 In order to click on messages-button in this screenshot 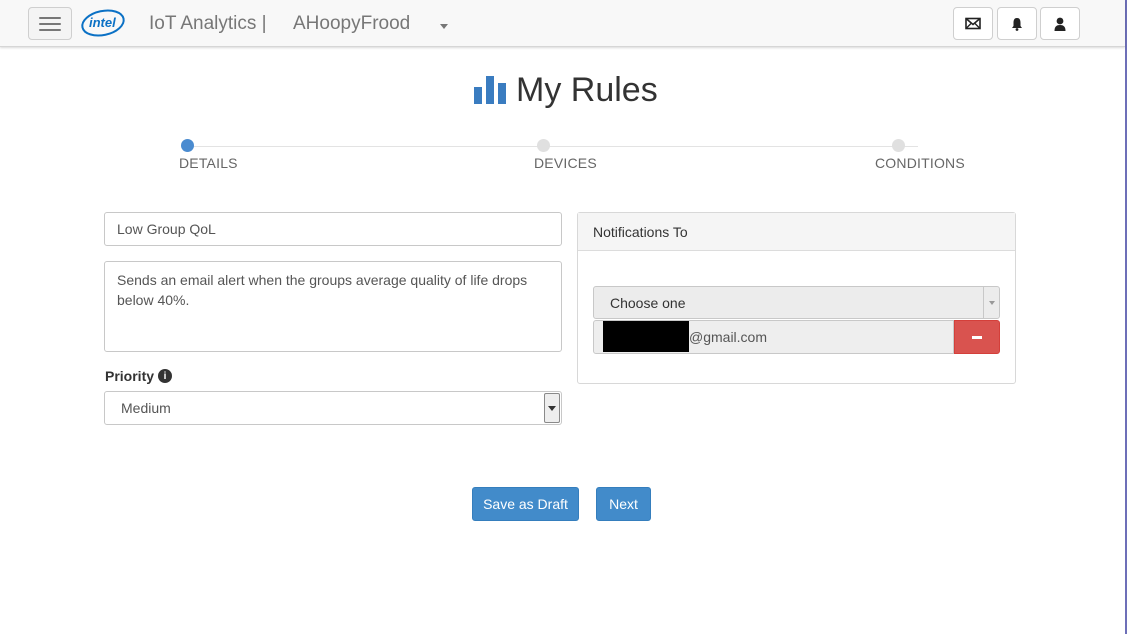, I will do `click(973, 23)`.